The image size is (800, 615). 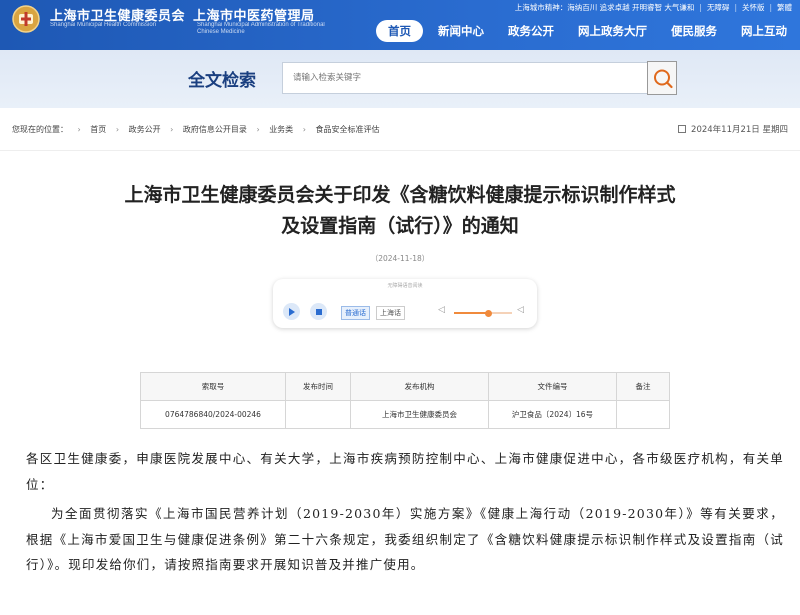 What do you see at coordinates (522, 310) in the screenshot?
I see `volume-up-icon: ◁` at bounding box center [522, 310].